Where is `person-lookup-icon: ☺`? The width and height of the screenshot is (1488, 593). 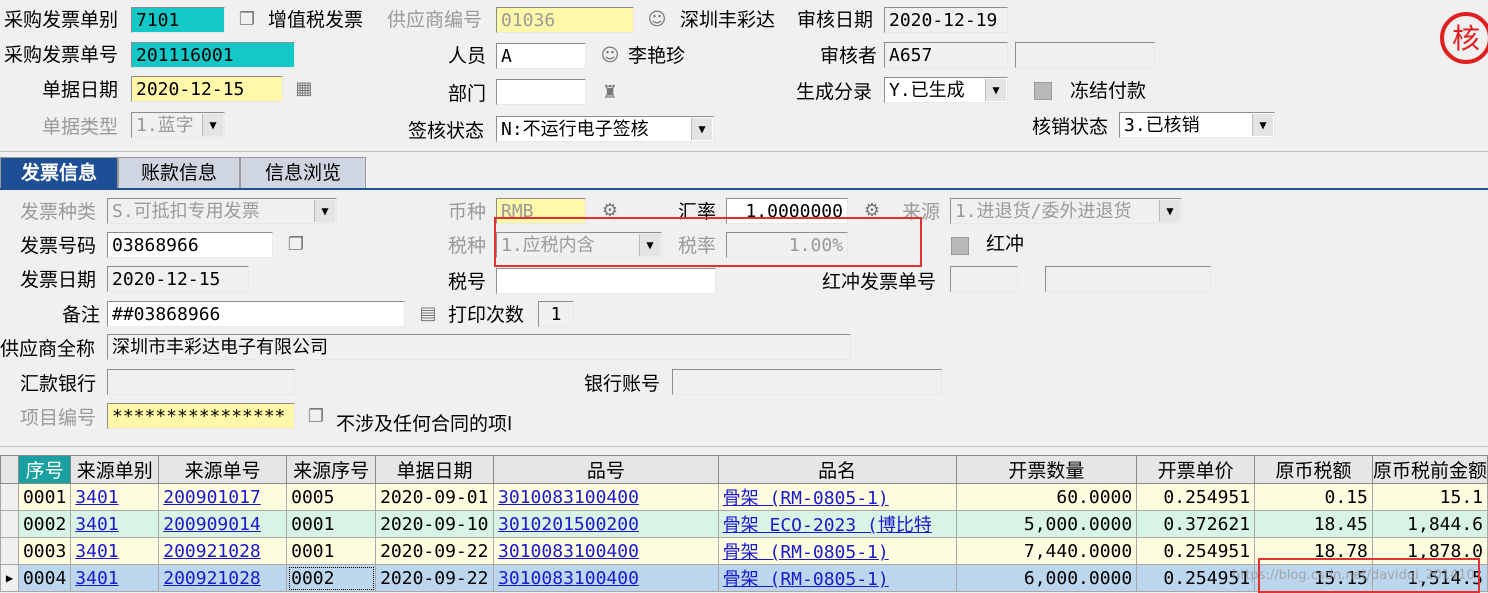
person-lookup-icon: ☺ is located at coordinates (610, 56).